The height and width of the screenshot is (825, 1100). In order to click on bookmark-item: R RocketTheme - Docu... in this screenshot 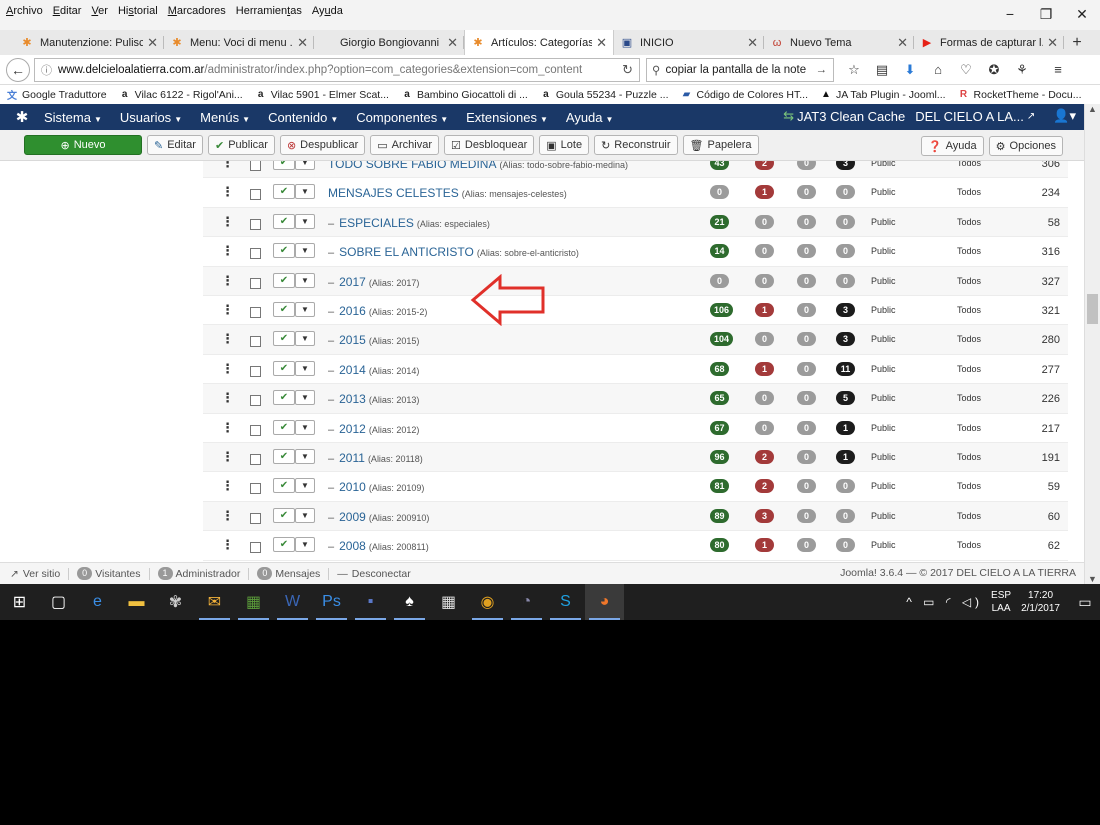, I will do `click(1020, 95)`.